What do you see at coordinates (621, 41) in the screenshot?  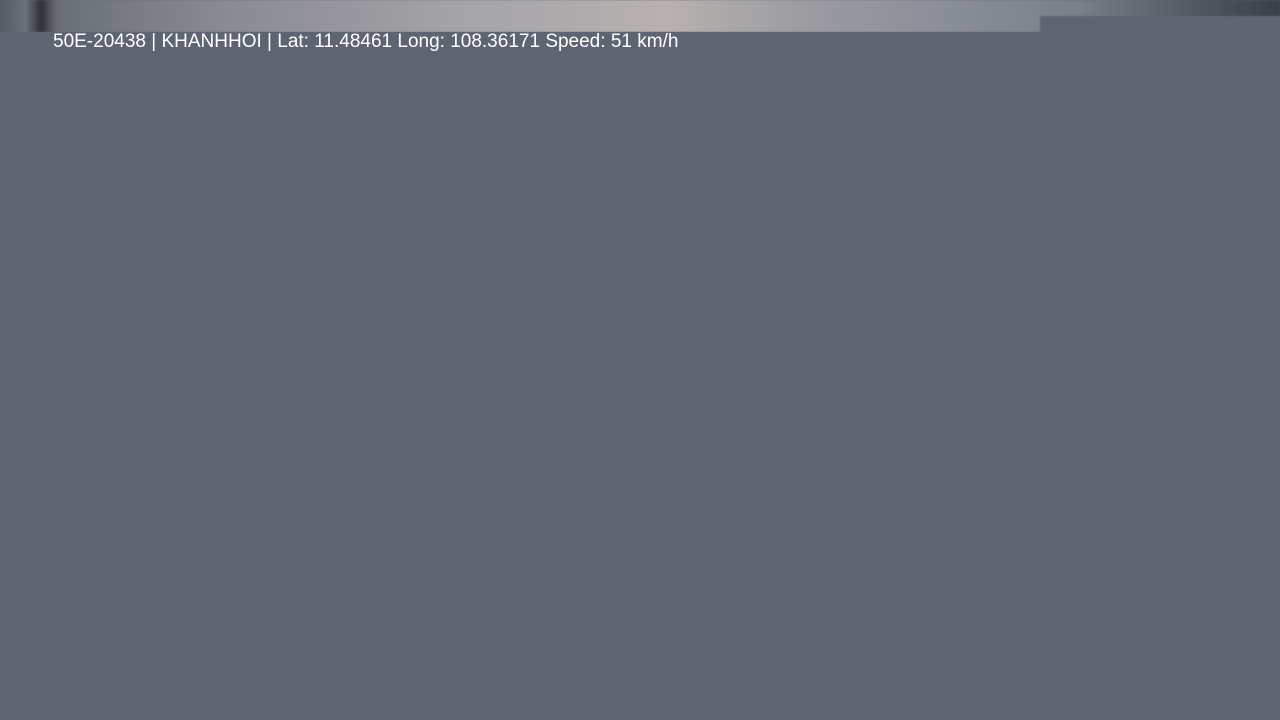 I see `speed-value: 51` at bounding box center [621, 41].